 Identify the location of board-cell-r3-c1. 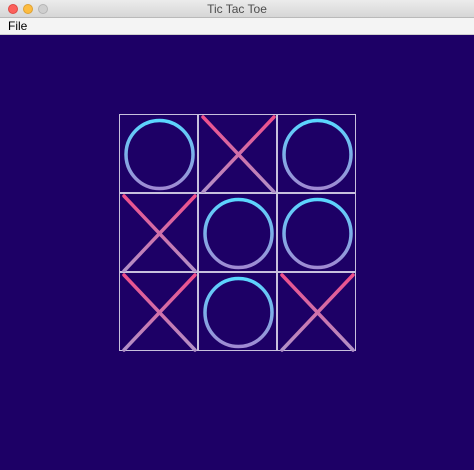
(158, 312).